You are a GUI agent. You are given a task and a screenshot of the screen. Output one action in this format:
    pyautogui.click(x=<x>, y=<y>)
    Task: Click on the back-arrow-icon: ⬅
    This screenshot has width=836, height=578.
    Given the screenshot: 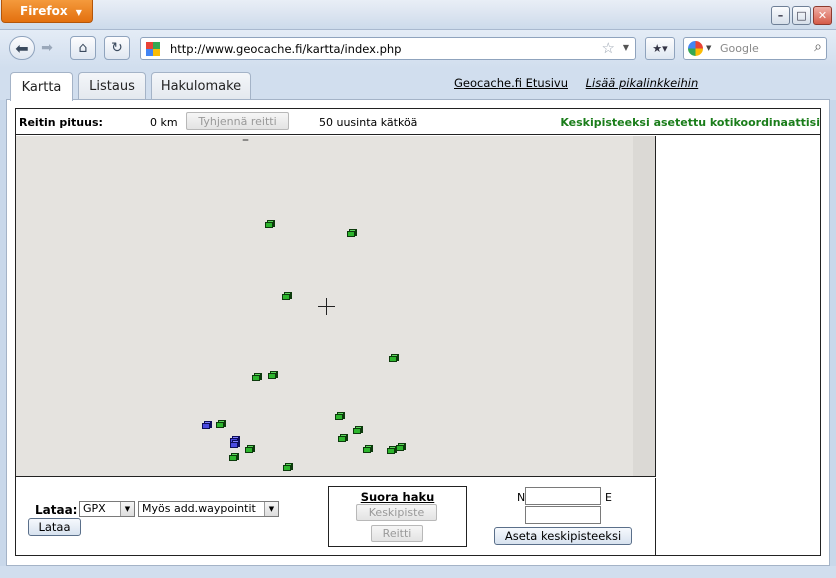 What is the action you would take?
    pyautogui.click(x=22, y=48)
    